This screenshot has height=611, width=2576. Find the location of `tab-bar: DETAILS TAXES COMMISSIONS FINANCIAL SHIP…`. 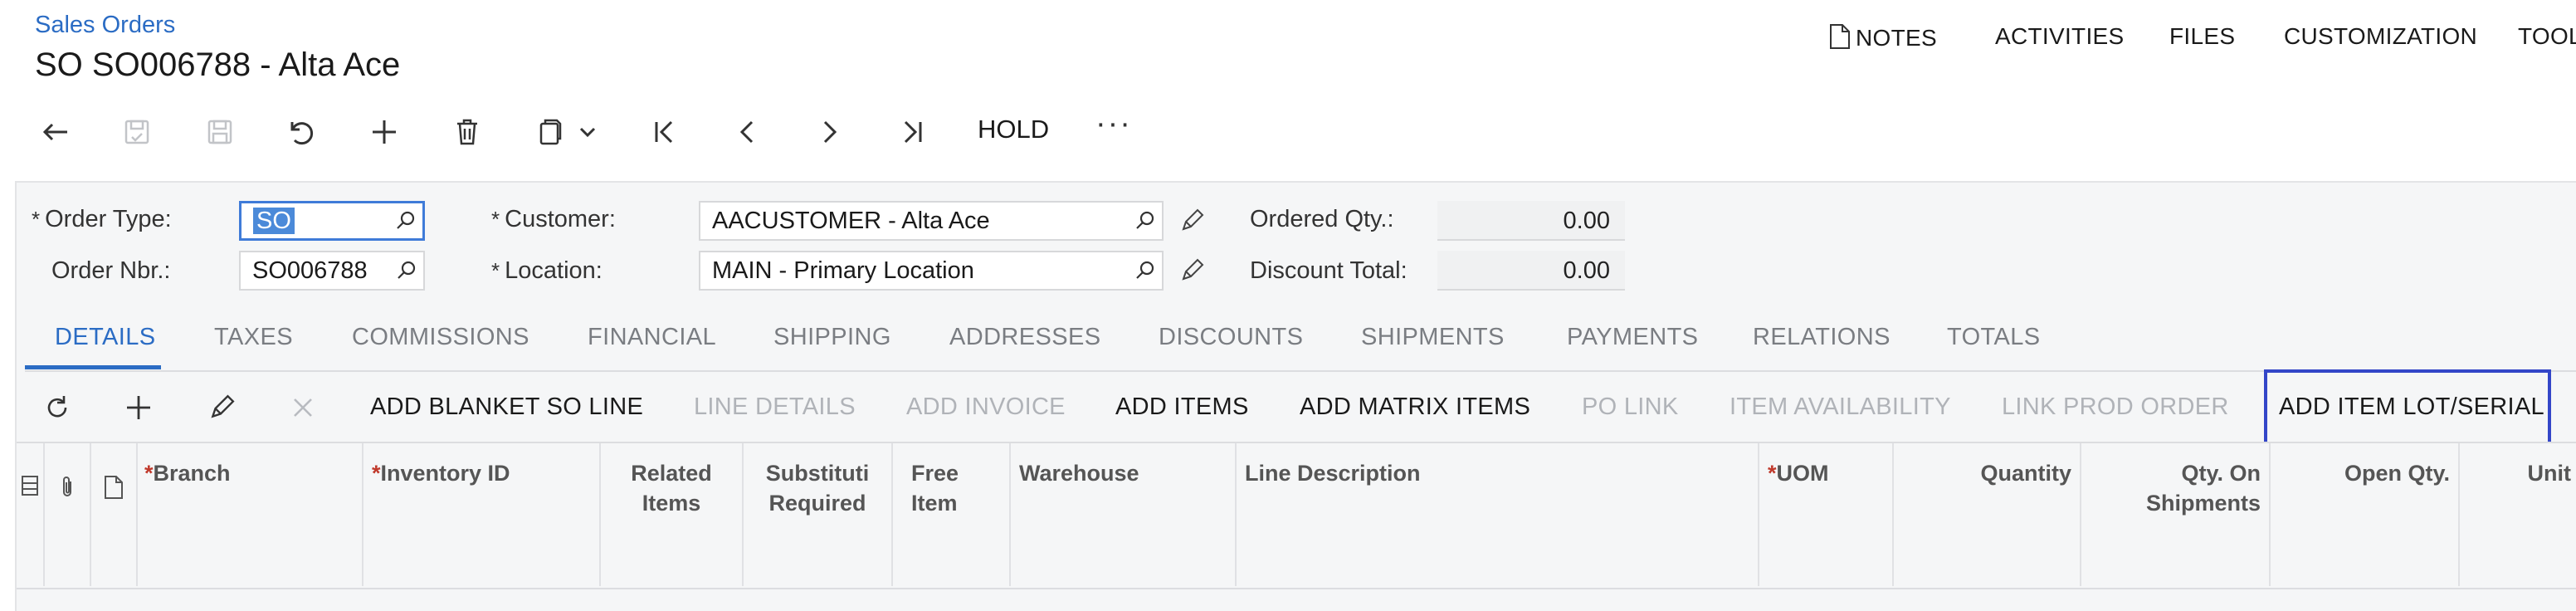

tab-bar: DETAILS TAXES COMMISSIONS FINANCIAL SHIP… is located at coordinates (1301, 345).